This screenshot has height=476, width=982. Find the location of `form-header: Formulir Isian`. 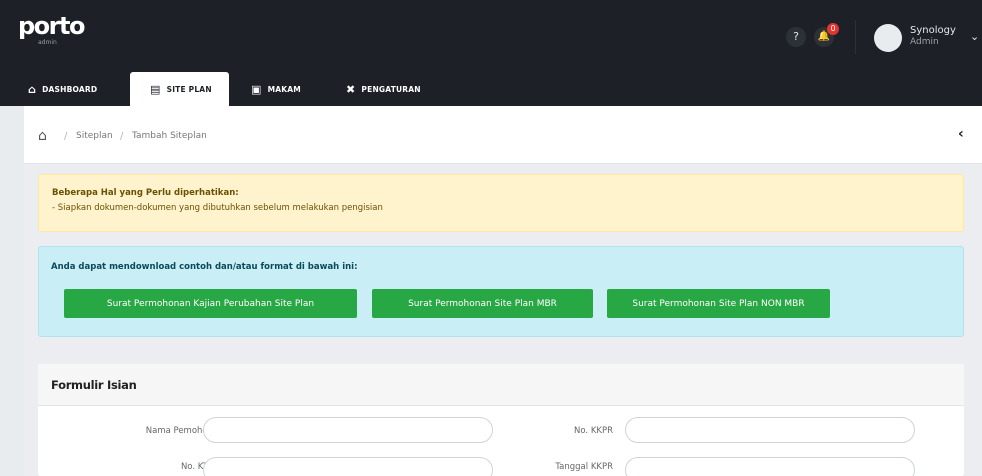

form-header: Formulir Isian is located at coordinates (501, 385).